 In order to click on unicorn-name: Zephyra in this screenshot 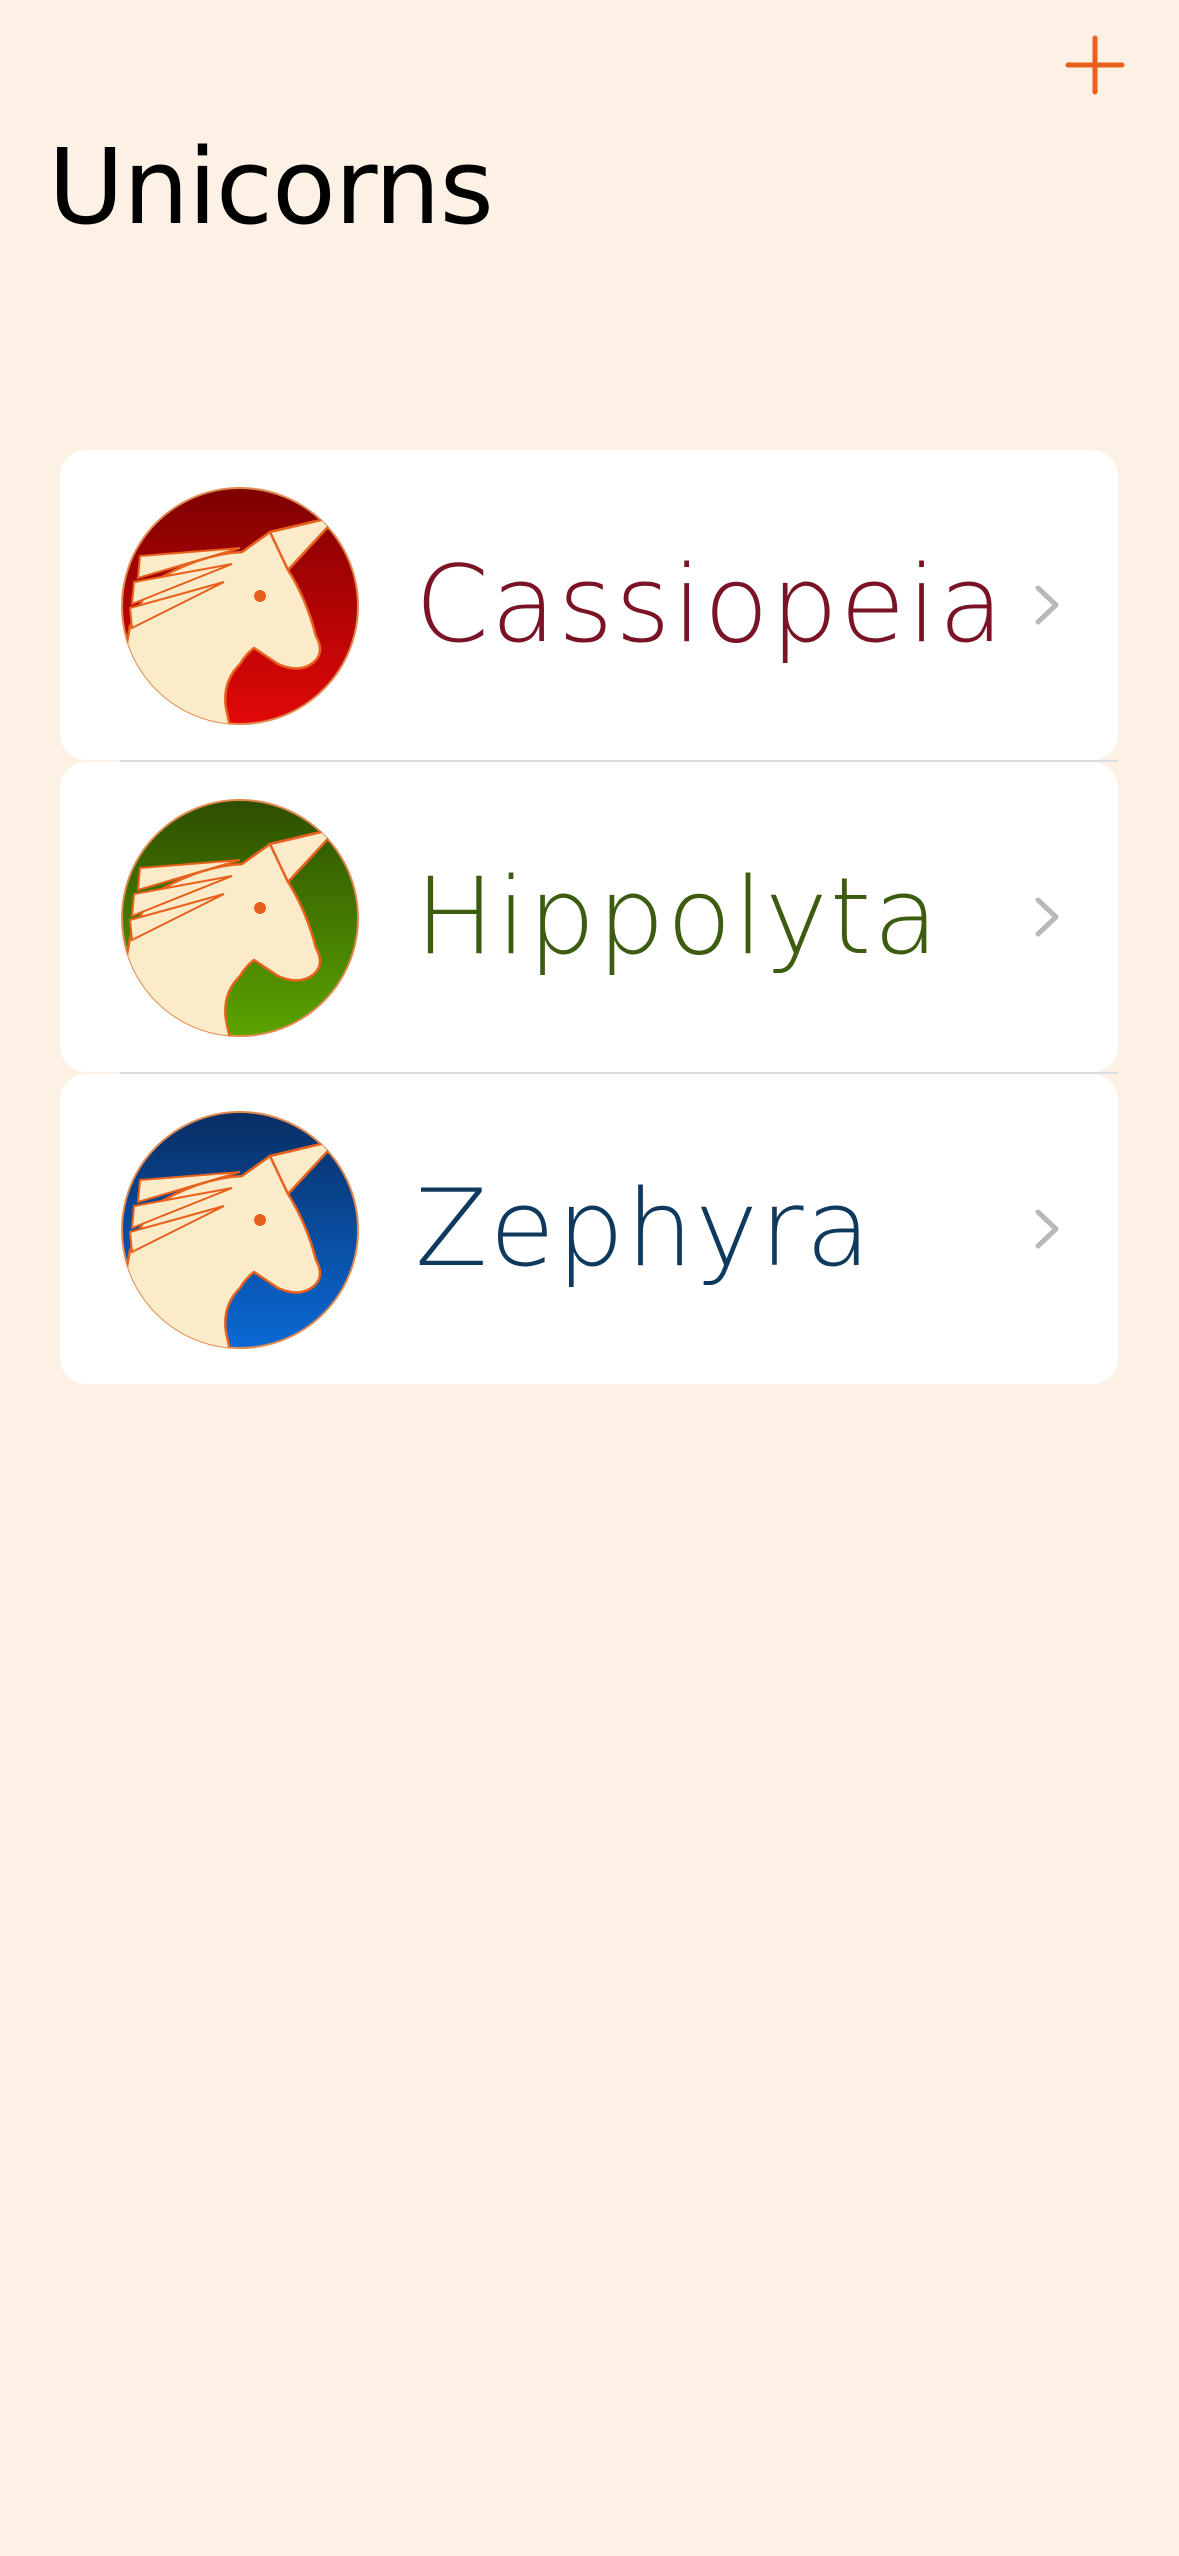, I will do `click(644, 1228)`.